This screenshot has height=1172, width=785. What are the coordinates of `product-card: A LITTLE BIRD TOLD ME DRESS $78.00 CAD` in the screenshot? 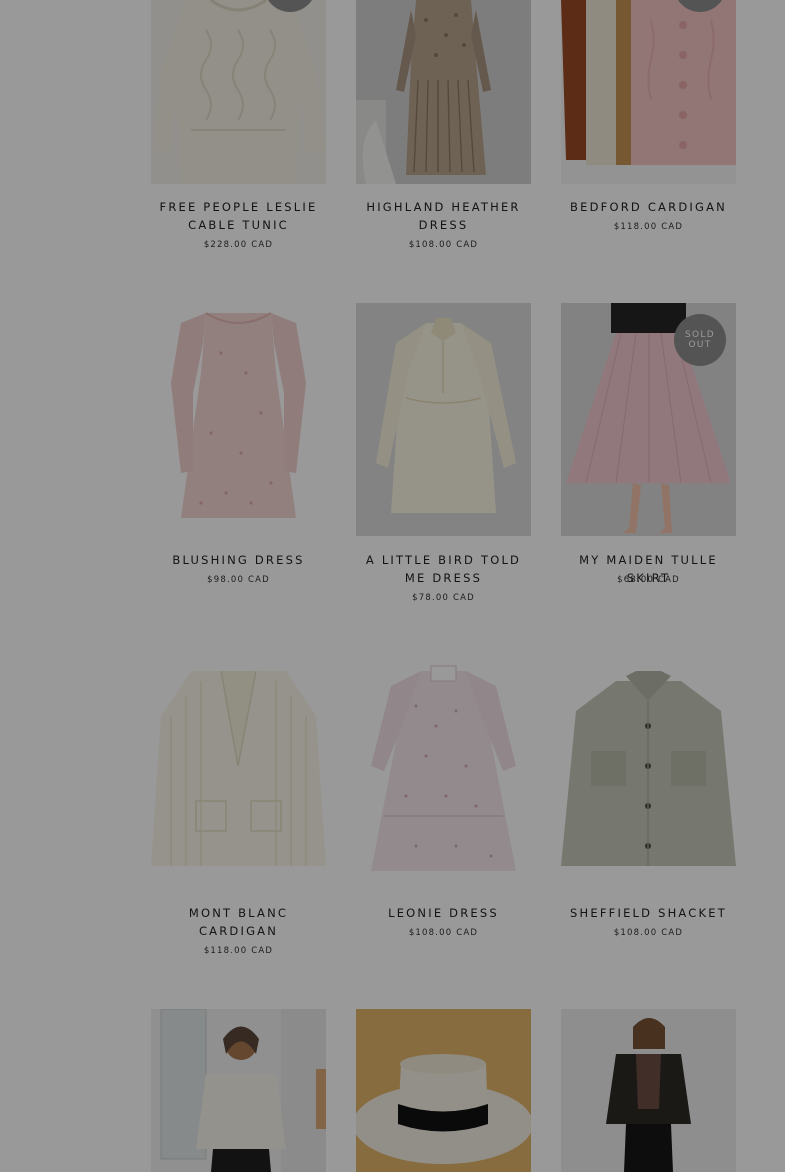 It's located at (443, 463).